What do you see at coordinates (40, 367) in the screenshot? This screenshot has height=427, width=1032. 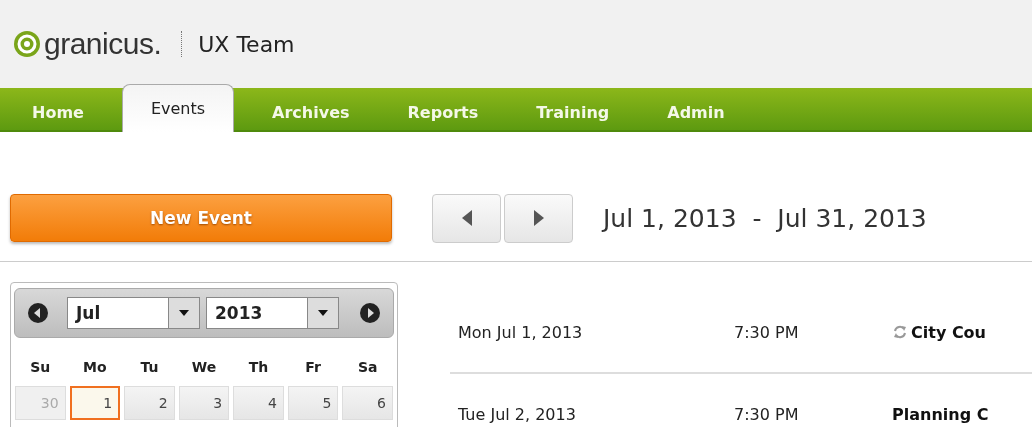 I see `weekday-label: Su` at bounding box center [40, 367].